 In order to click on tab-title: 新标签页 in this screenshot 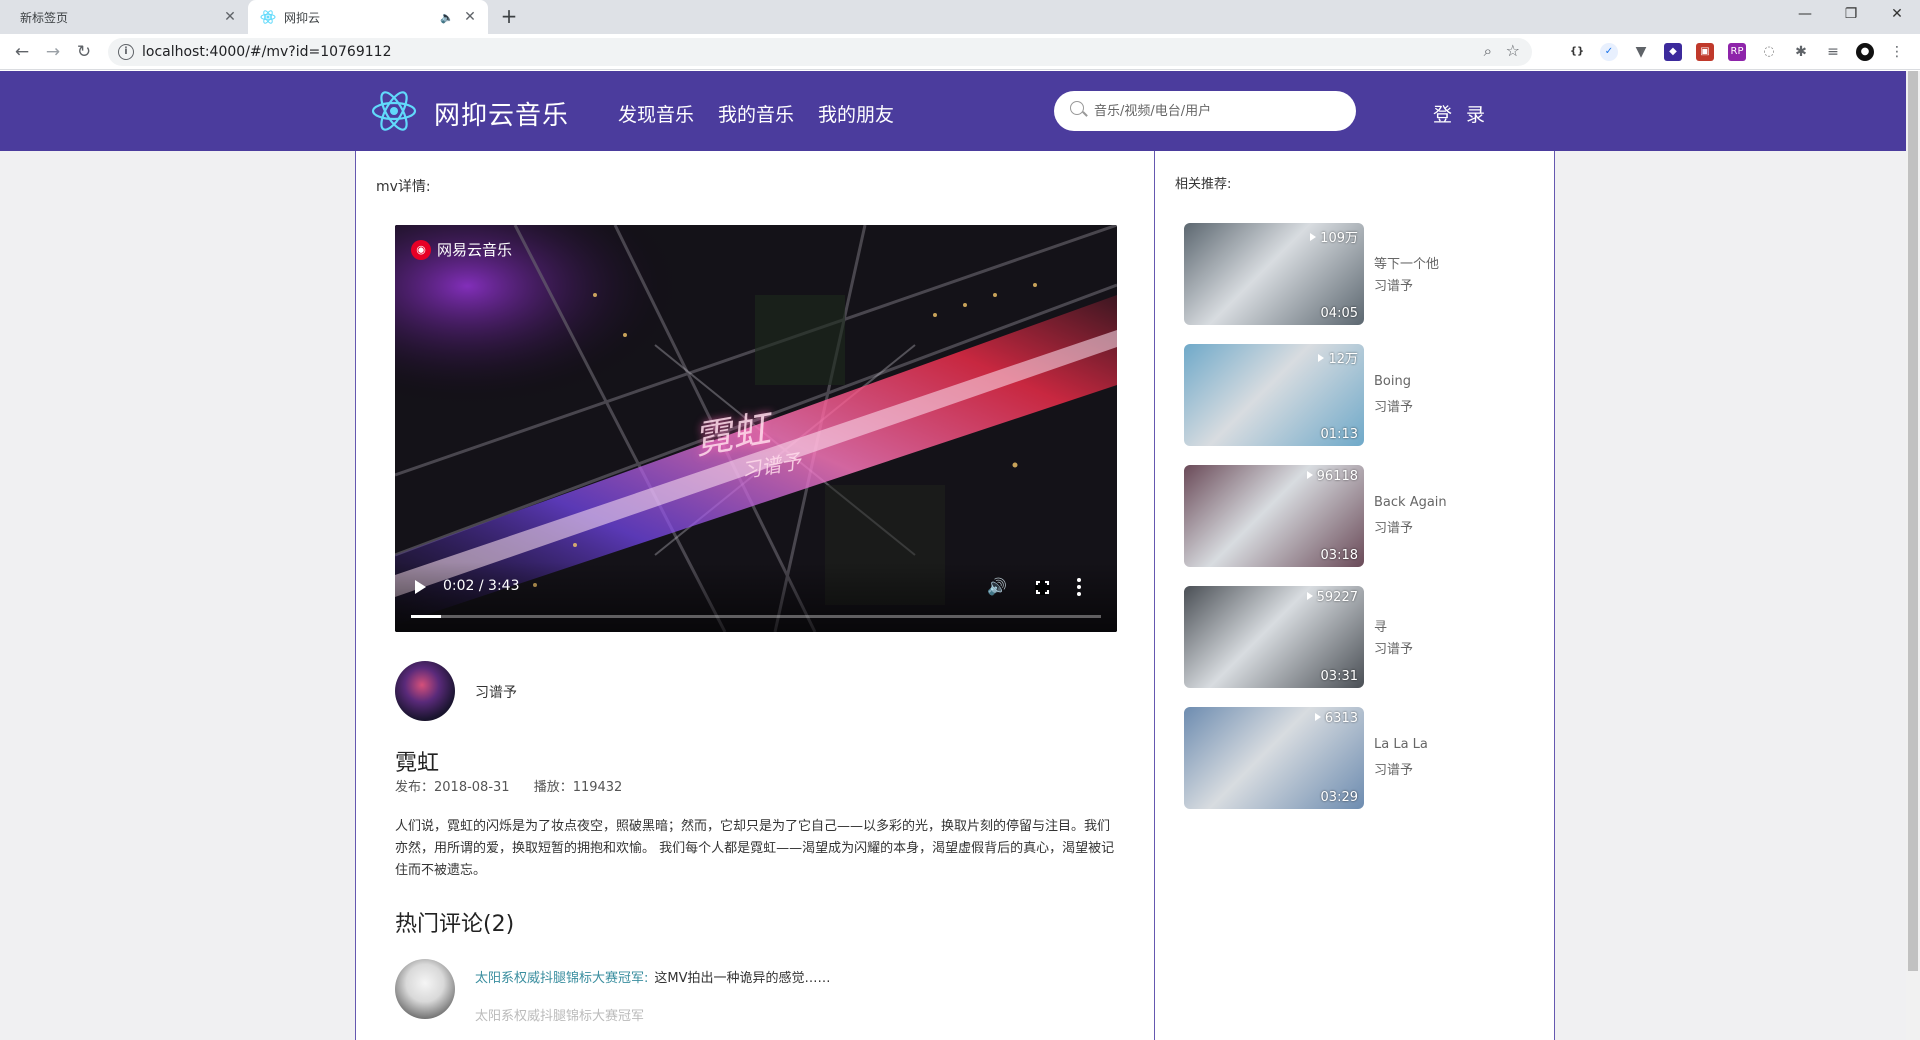, I will do `click(44, 17)`.